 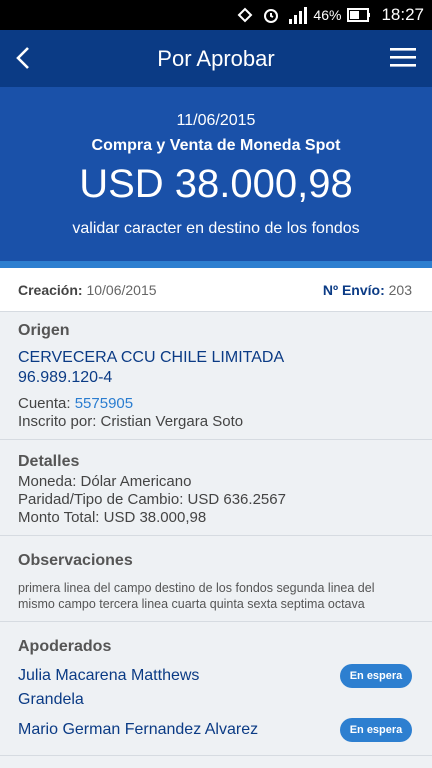 I want to click on currency-detail: Moneda: Dólar Americano, so click(x=105, y=481).